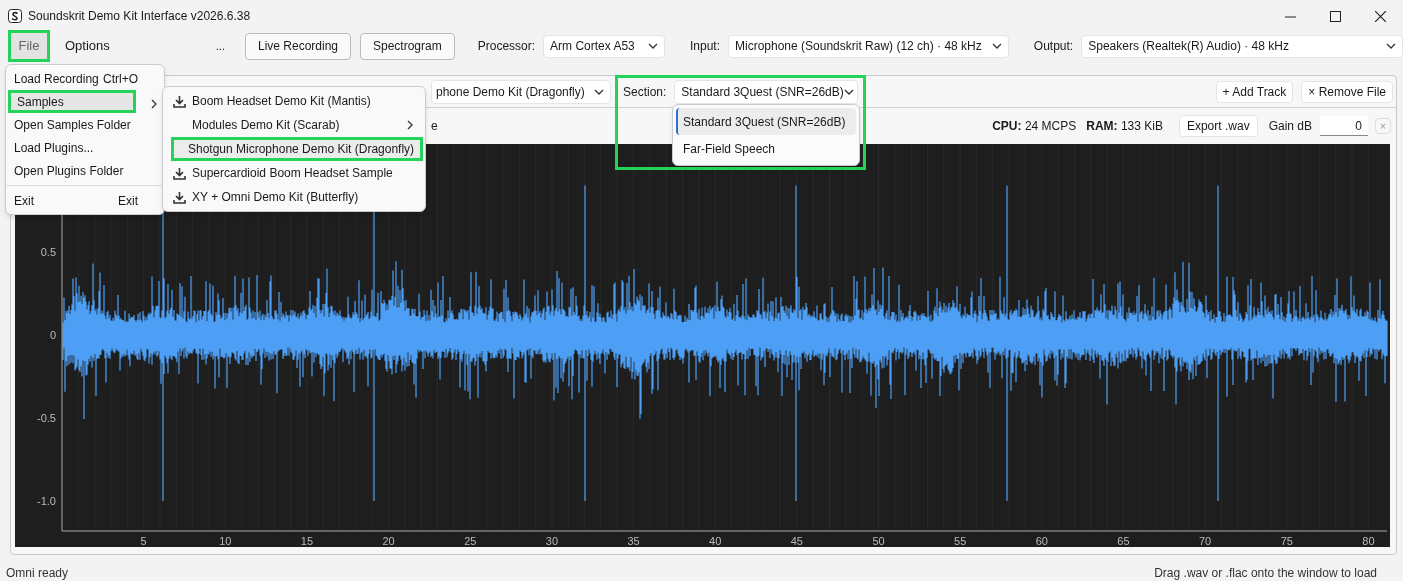 This screenshot has height=581, width=1403. Describe the element at coordinates (604, 46) in the screenshot. I see `dropdown-select: Arm Cortex A53` at that location.